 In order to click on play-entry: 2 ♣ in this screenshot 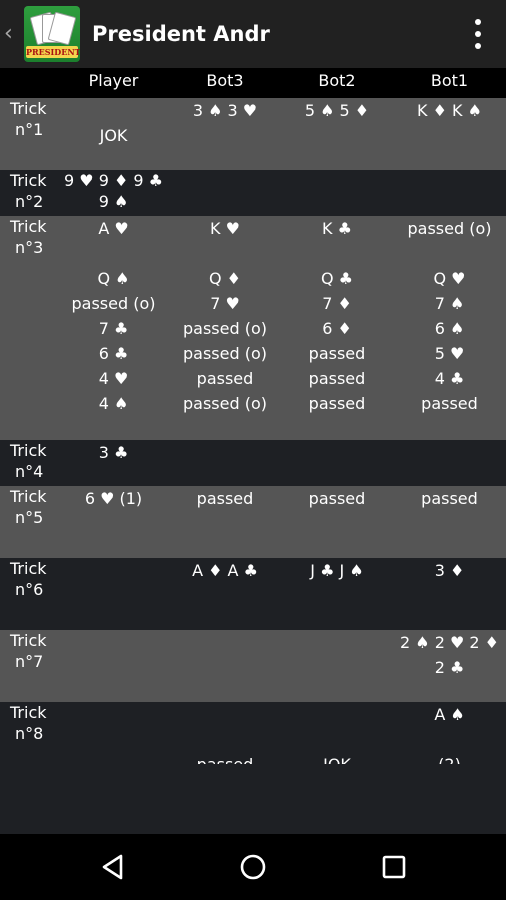, I will do `click(449, 667)`.